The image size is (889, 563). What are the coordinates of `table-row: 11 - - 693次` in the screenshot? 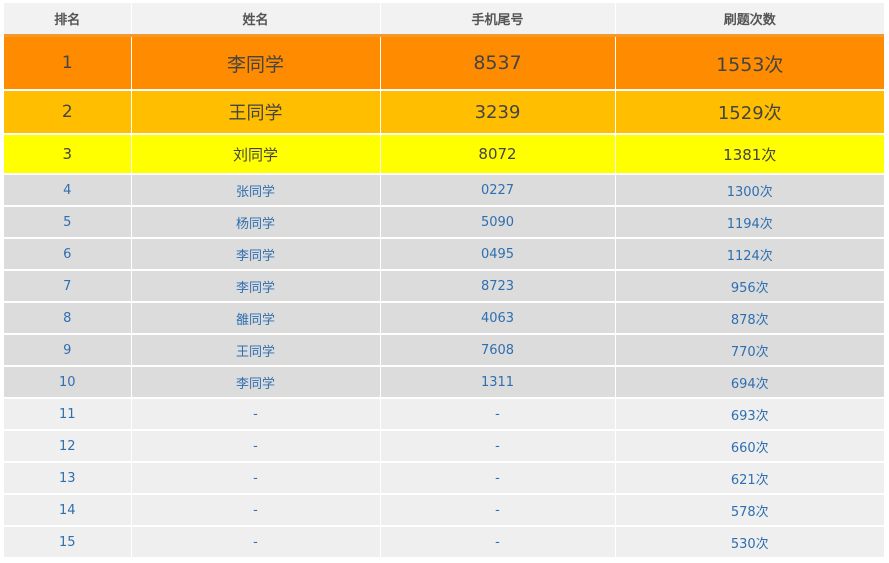 It's located at (444, 414).